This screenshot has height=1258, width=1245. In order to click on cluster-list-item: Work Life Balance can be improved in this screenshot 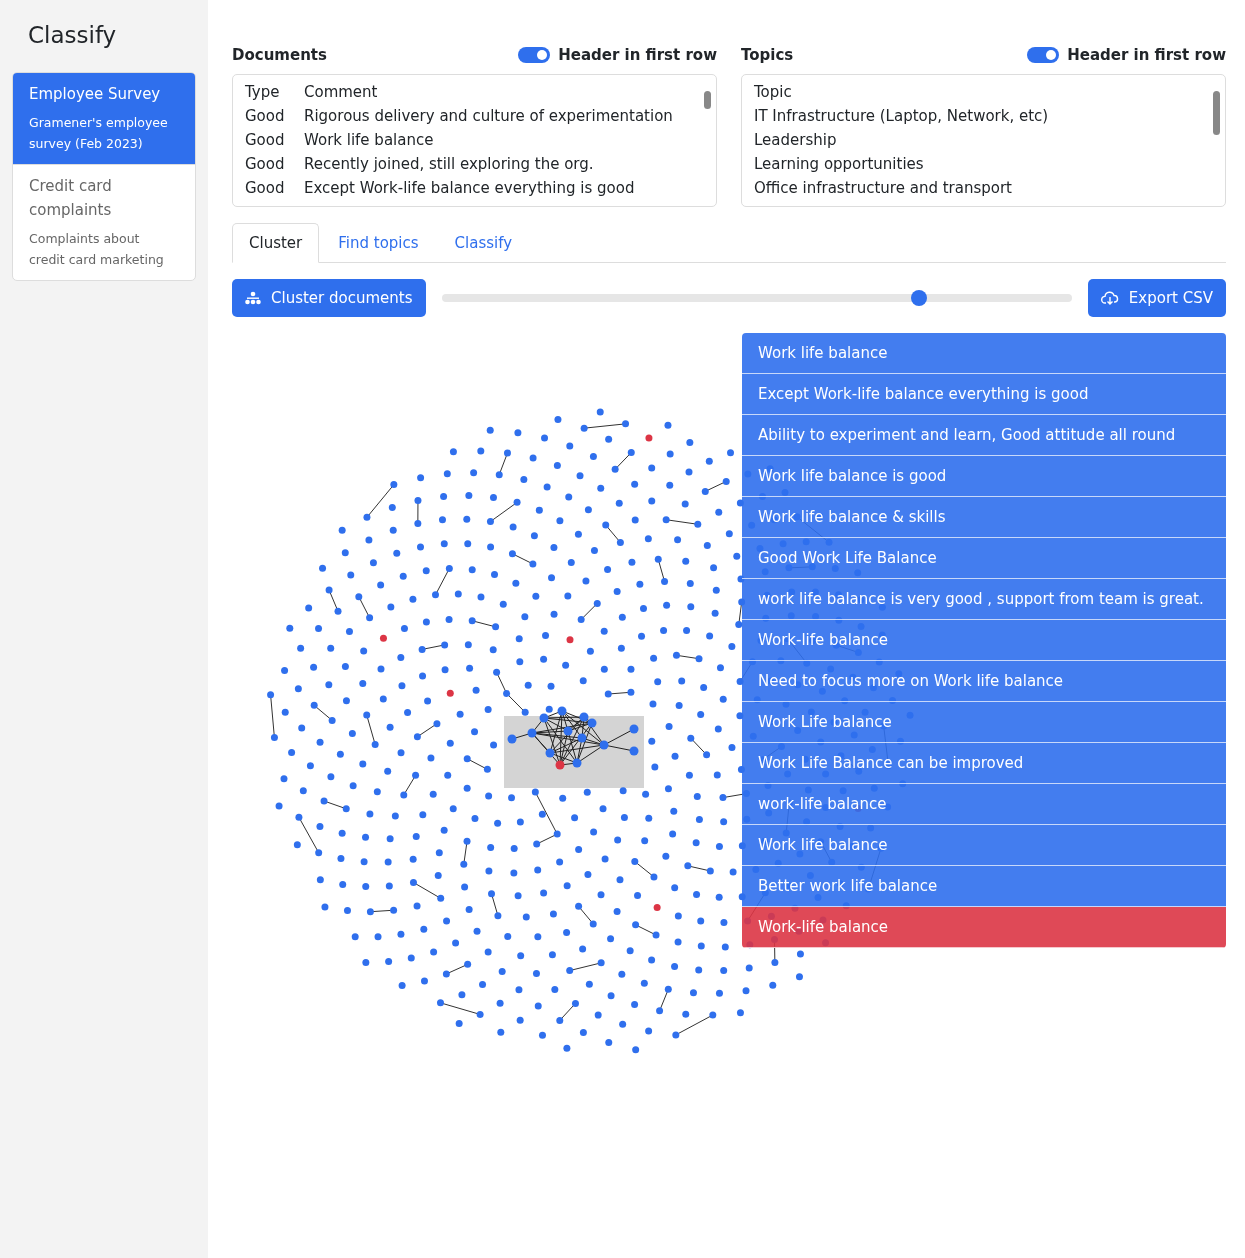, I will do `click(984, 763)`.